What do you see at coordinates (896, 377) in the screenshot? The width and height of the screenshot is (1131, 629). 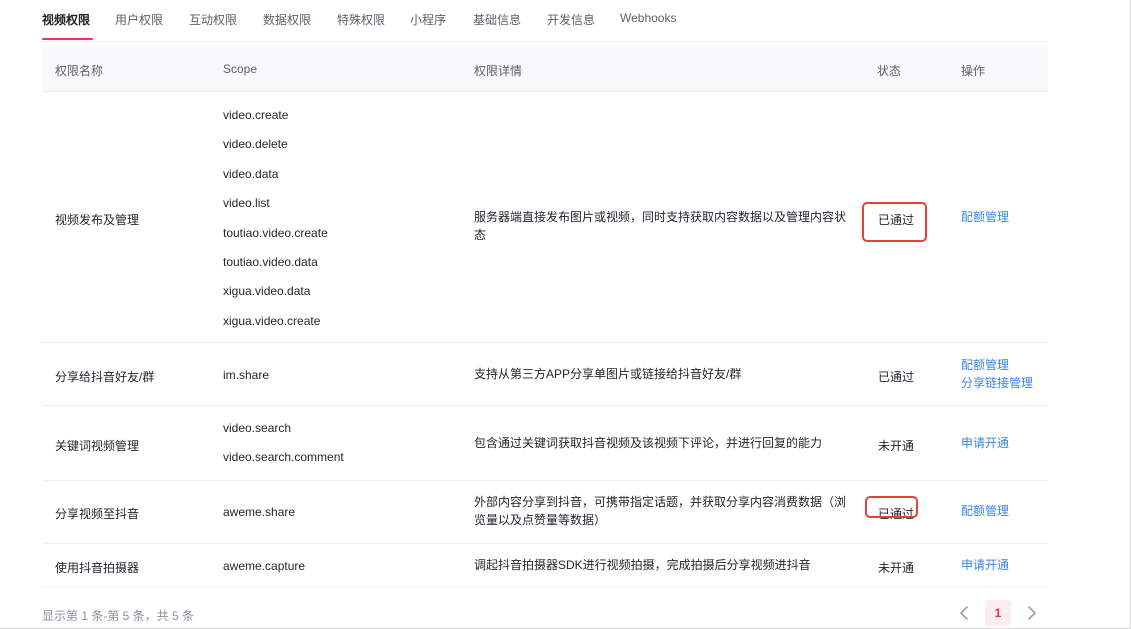 I see `status-badge: 已通过` at bounding box center [896, 377].